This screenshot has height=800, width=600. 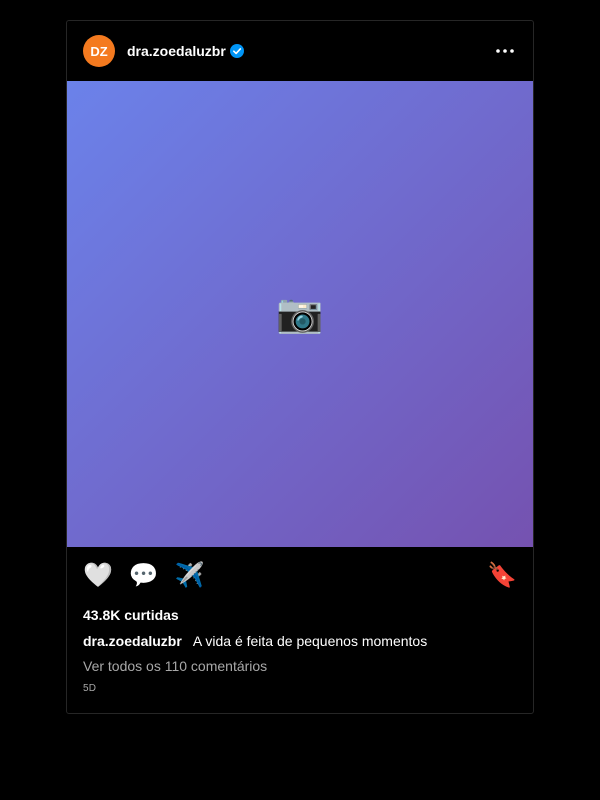 I want to click on share-airplane-icon: ✈️, so click(x=190, y=576).